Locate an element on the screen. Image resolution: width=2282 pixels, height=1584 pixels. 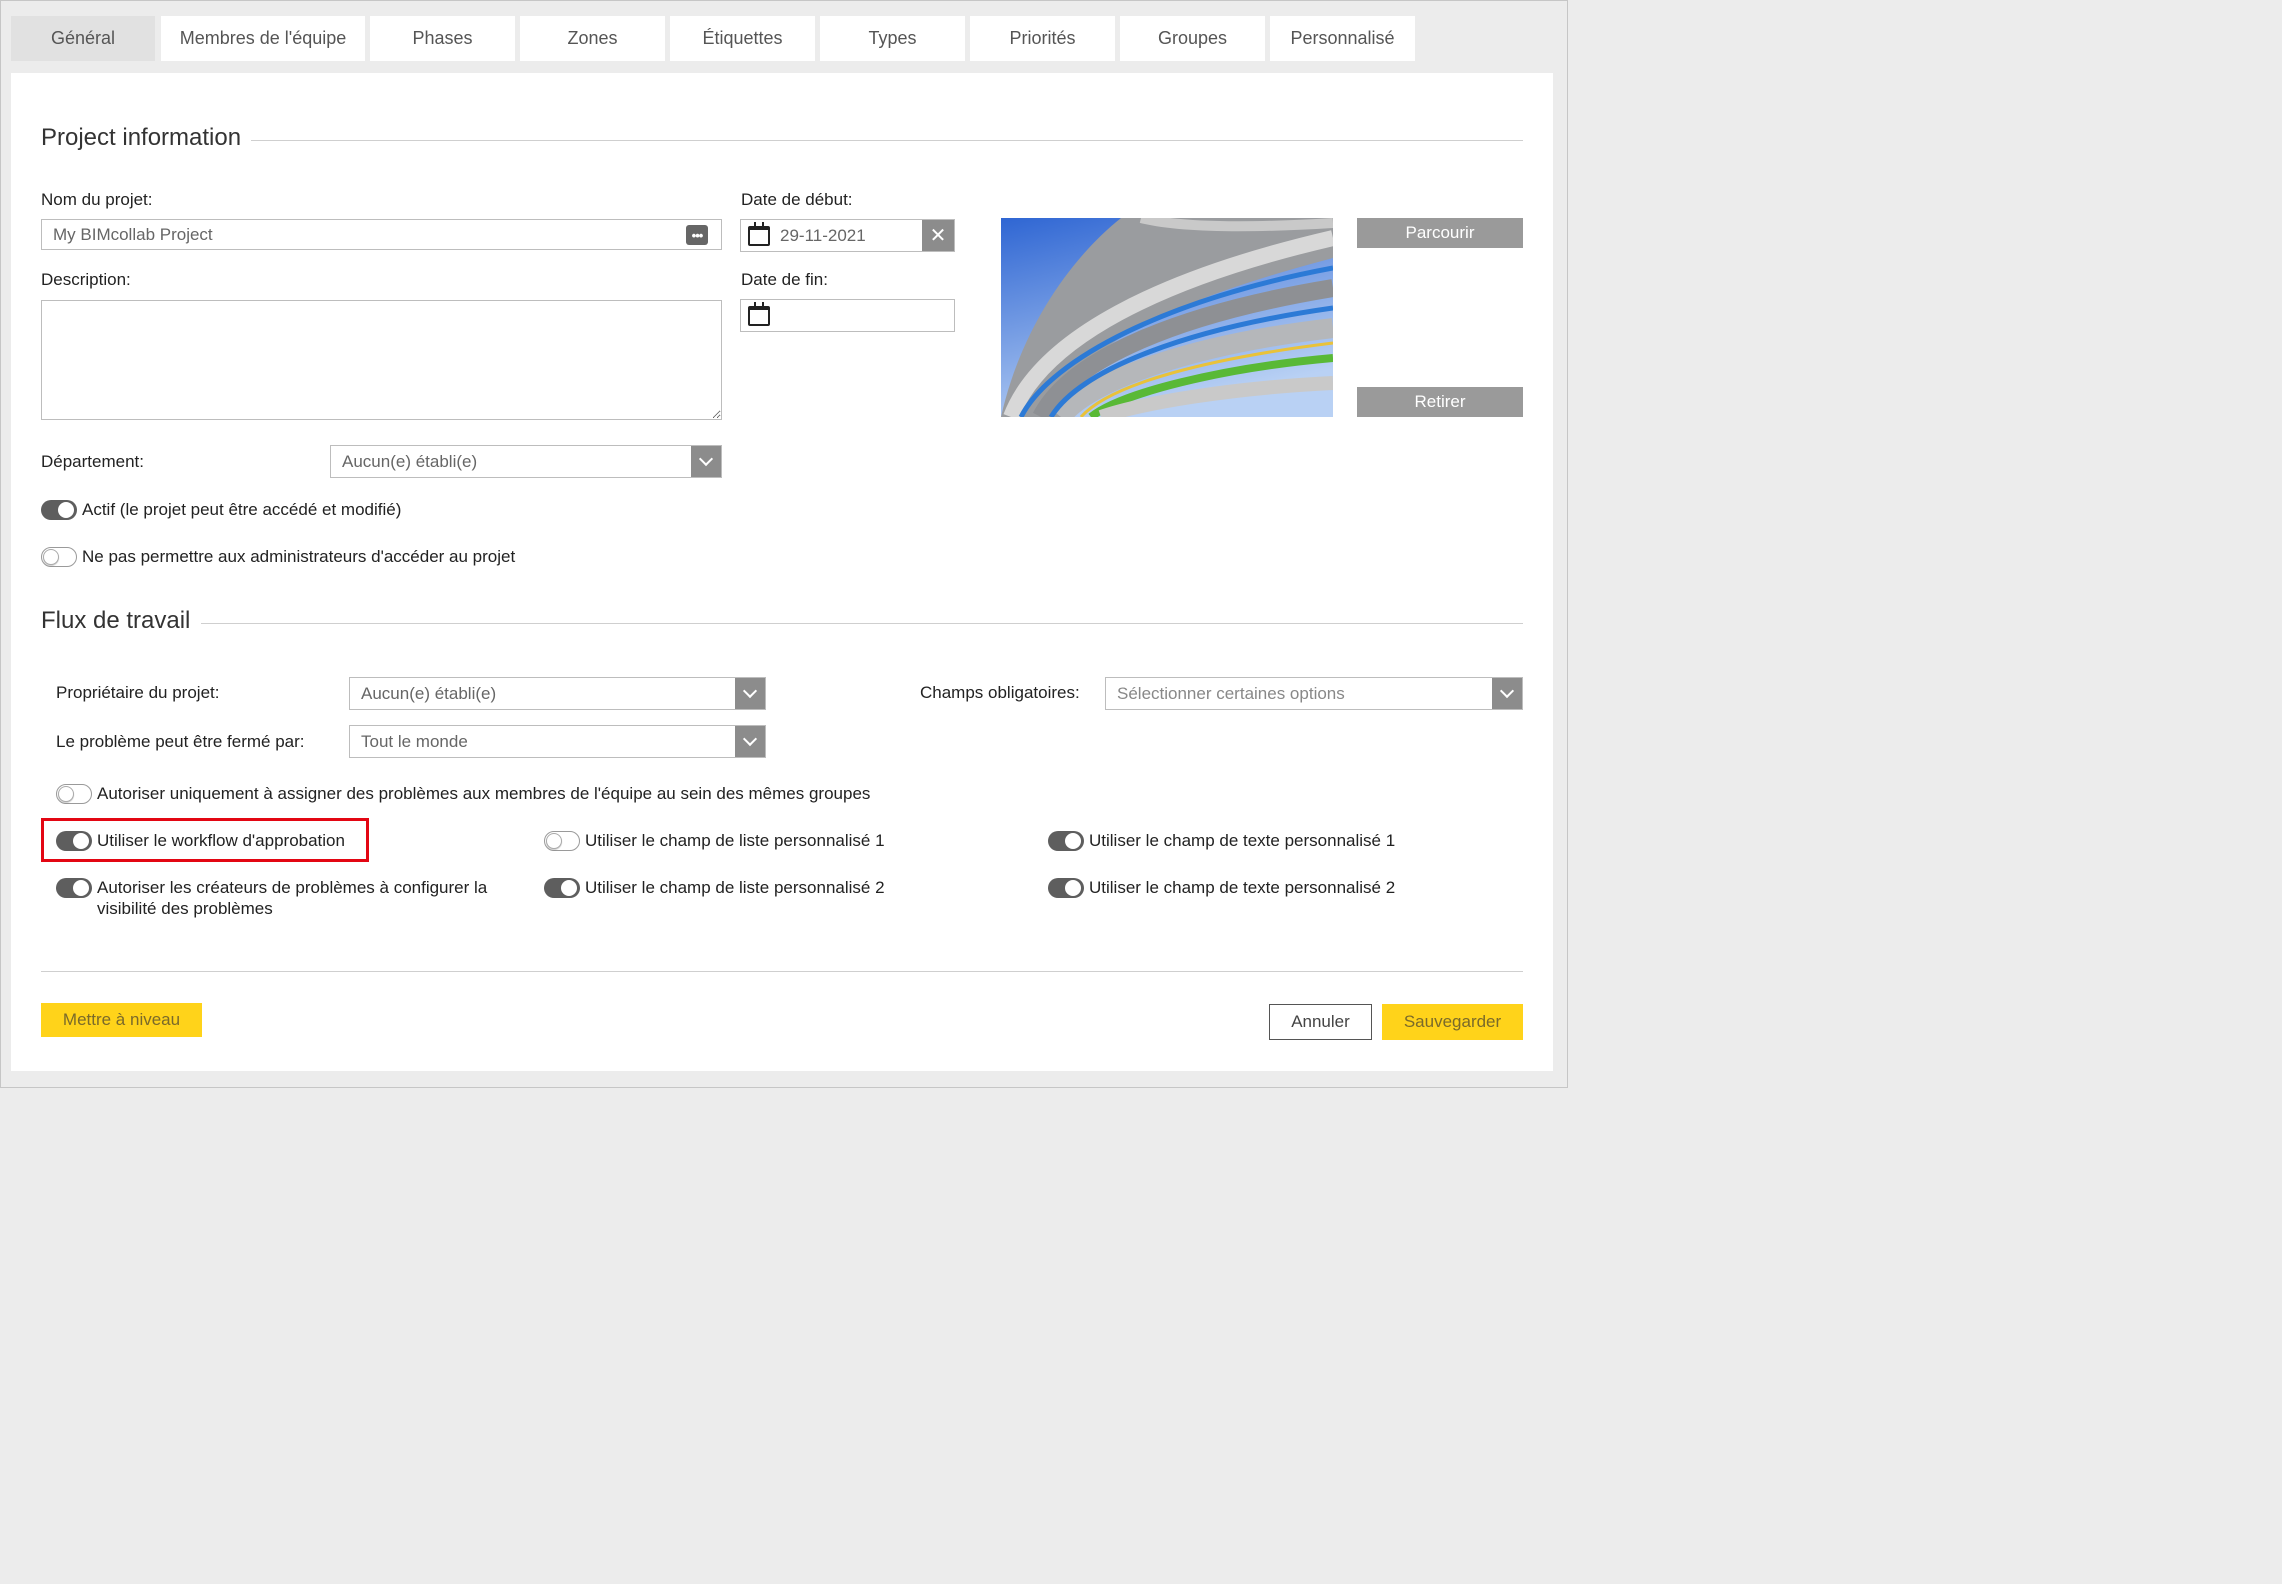
remove-button: Retirer is located at coordinates (1440, 402).